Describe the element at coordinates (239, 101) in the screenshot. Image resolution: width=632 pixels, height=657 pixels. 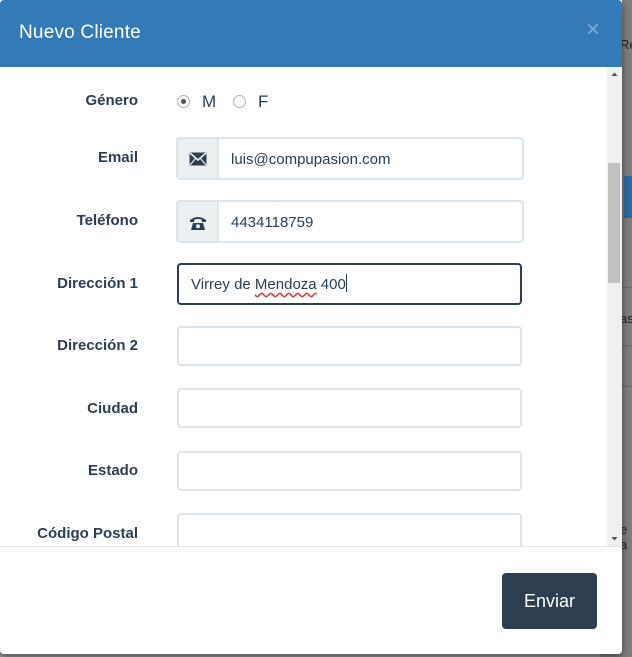
I see `radio-f` at that location.